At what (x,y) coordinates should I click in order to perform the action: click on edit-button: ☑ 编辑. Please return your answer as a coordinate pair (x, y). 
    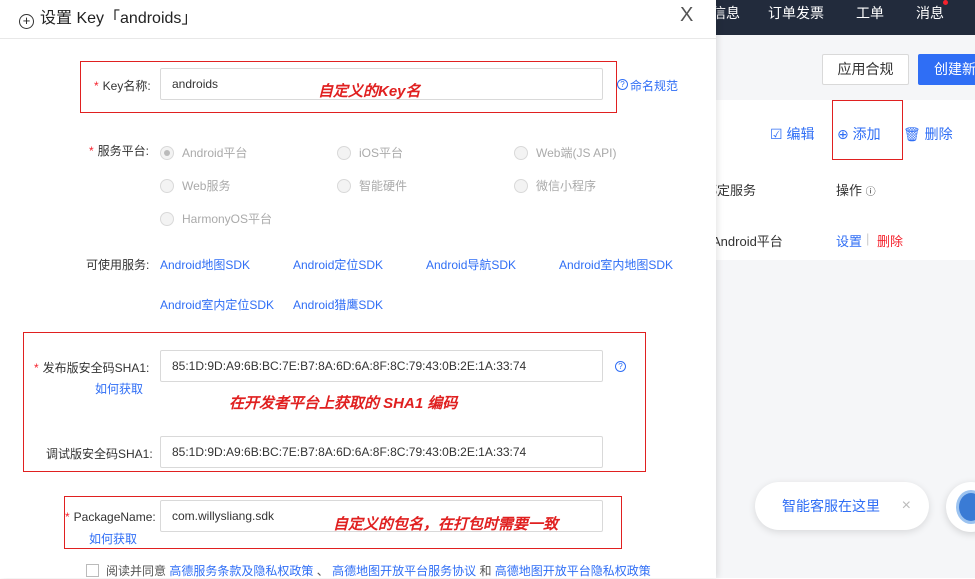
    Looking at the image, I should click on (792, 134).